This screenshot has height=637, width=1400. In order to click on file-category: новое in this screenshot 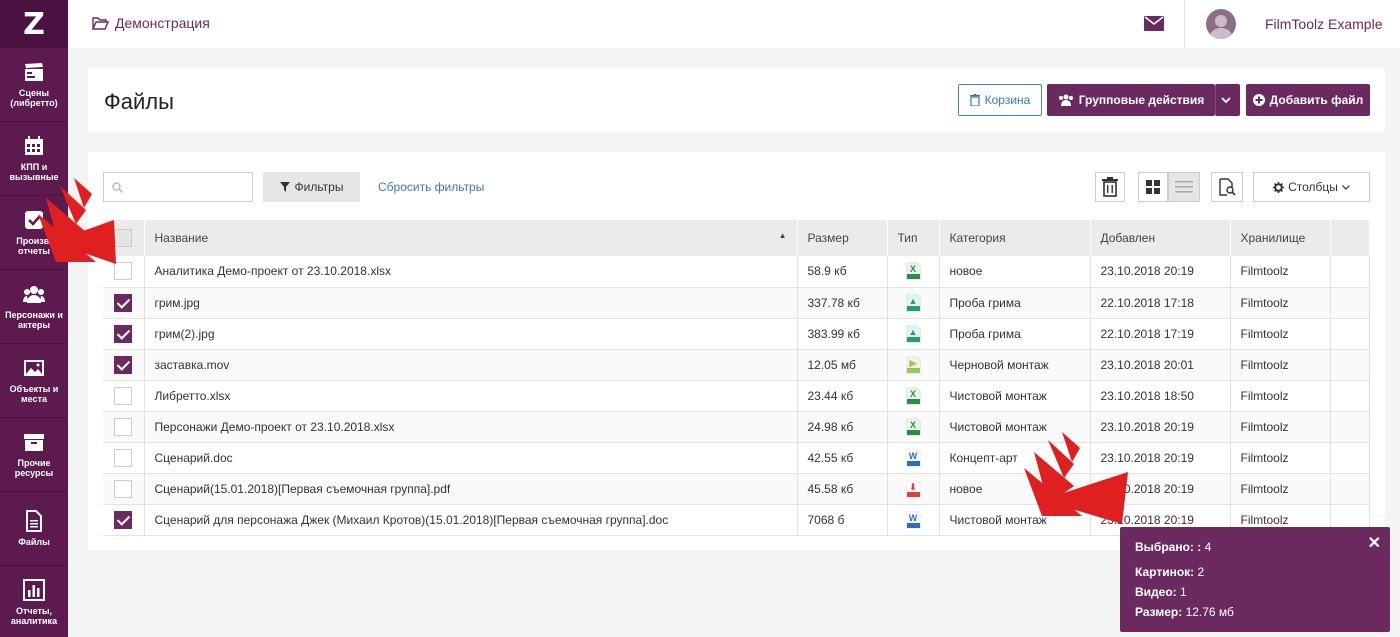, I will do `click(1015, 272)`.